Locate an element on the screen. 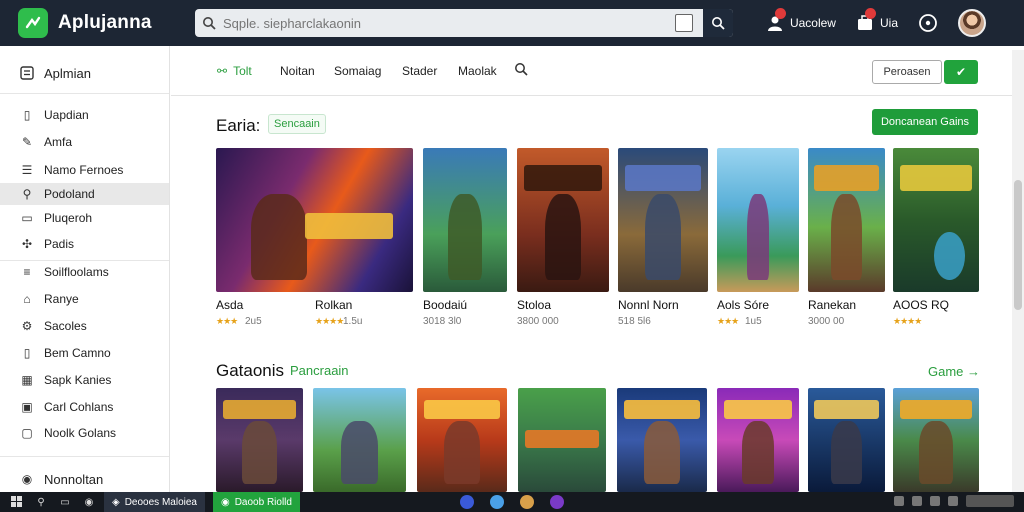 This screenshot has width=1024, height=512. game-title: AOOS RQ is located at coordinates (921, 305).